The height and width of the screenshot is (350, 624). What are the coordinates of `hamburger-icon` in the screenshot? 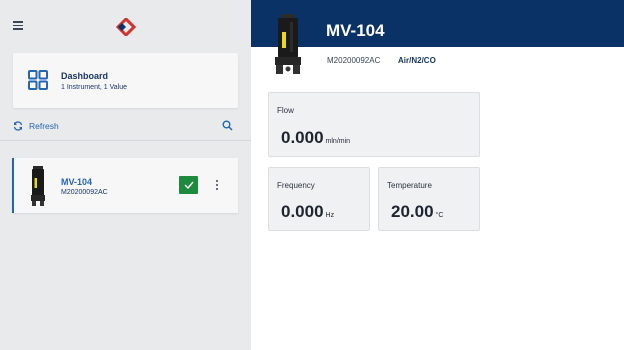 It's located at (18, 25).